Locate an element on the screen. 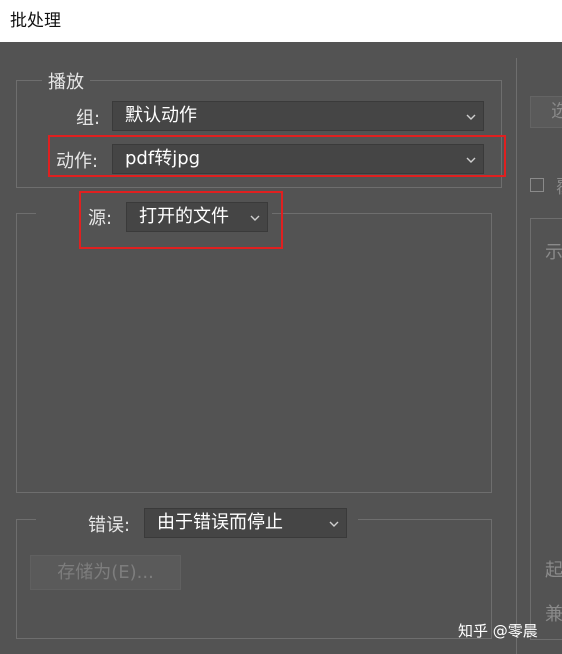  right-panel-start-text: 起 is located at coordinates (553, 570).